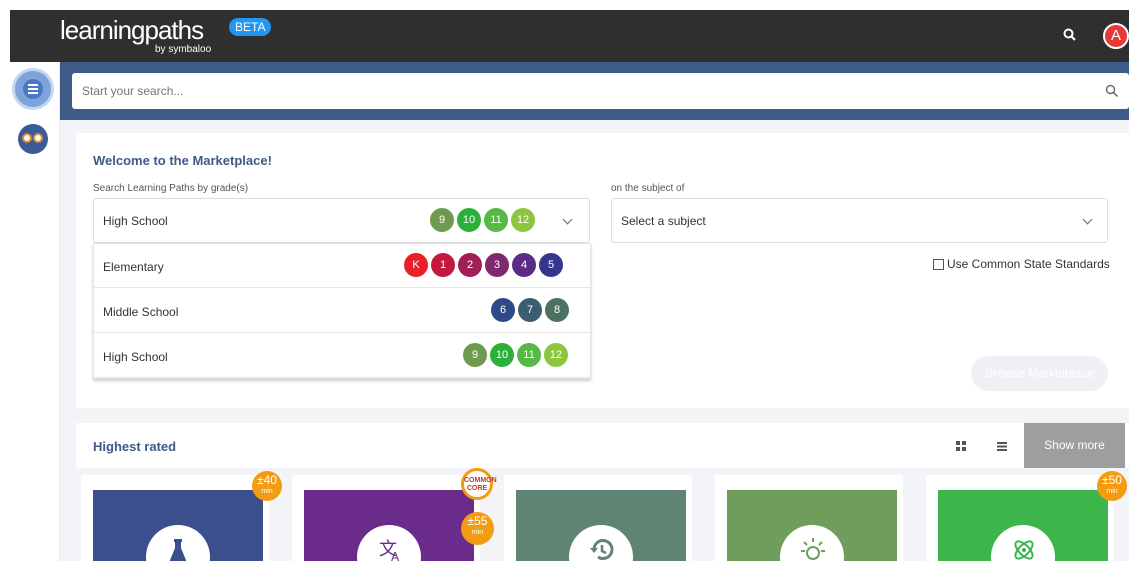 The image size is (1129, 561). I want to click on path-card: ±50 min, so click(1026, 516).